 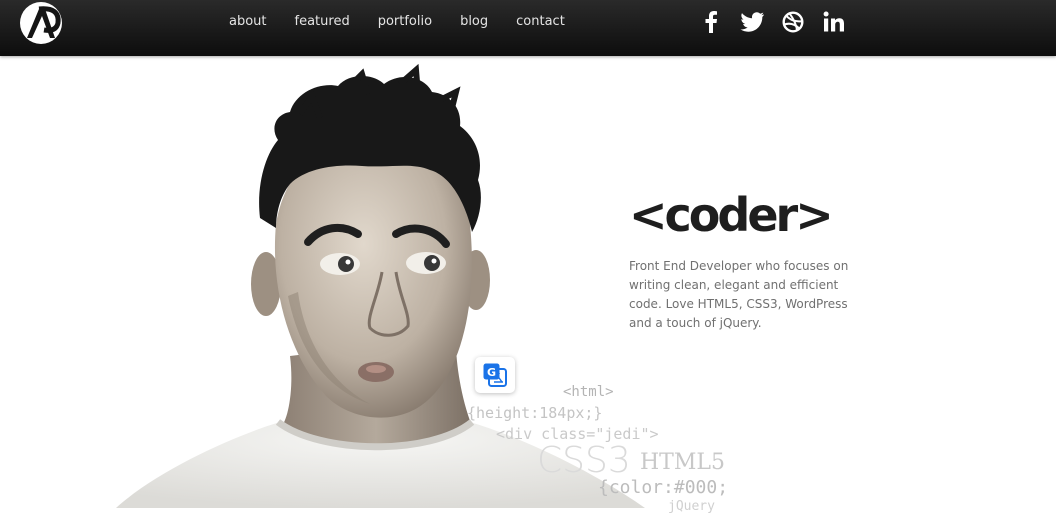 I want to click on code-text-color: {color:#000;, so click(x=663, y=487).